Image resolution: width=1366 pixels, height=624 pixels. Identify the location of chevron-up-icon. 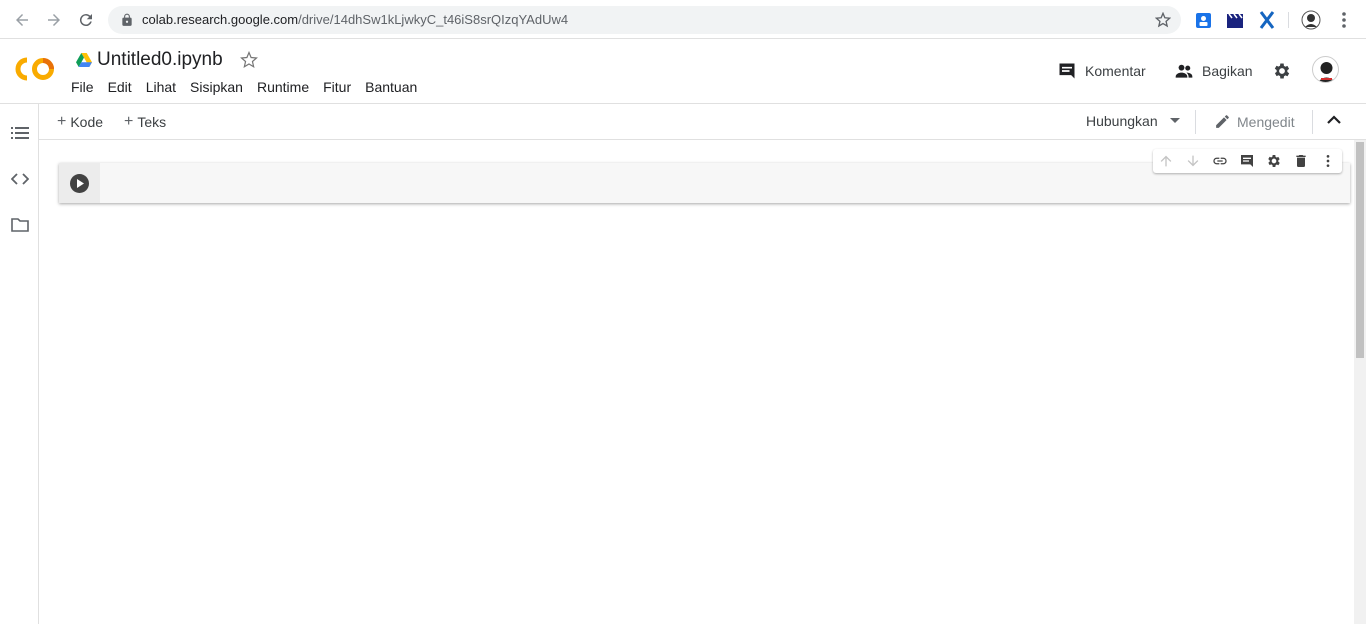
(1334, 119).